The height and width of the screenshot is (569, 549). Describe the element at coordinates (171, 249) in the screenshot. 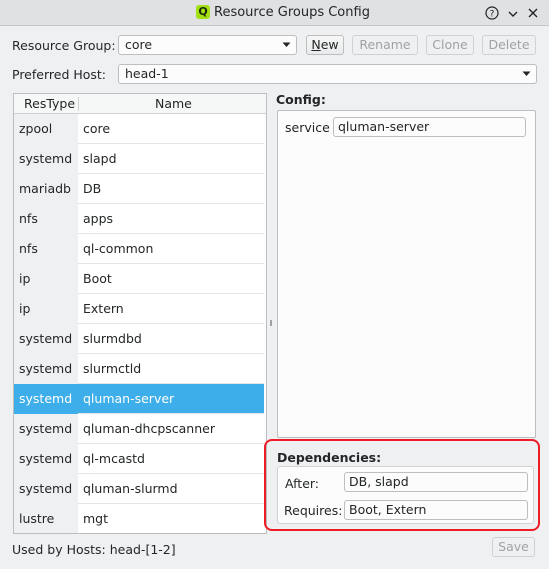

I see `cell-name: ql-common` at that location.